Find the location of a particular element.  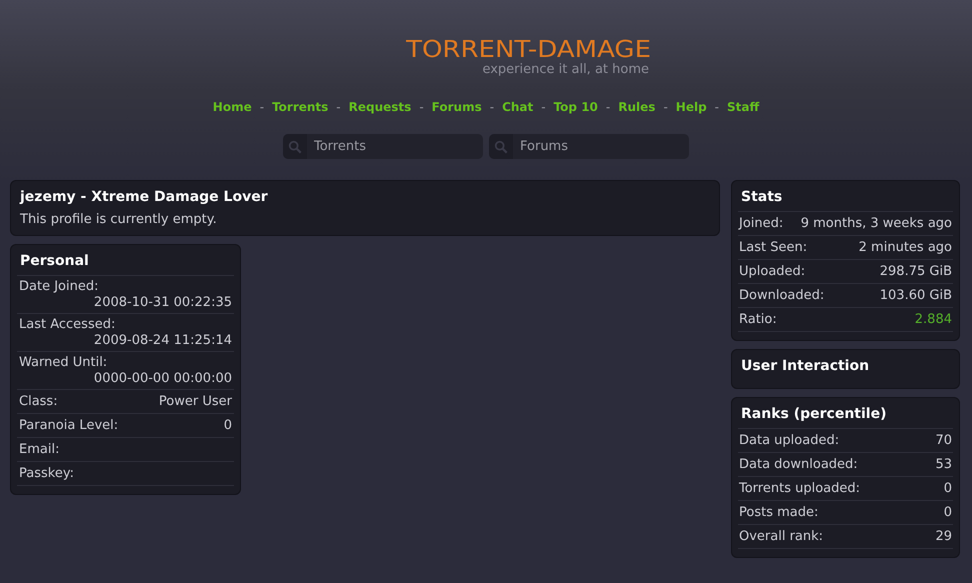

field-label: Class: is located at coordinates (38, 401).